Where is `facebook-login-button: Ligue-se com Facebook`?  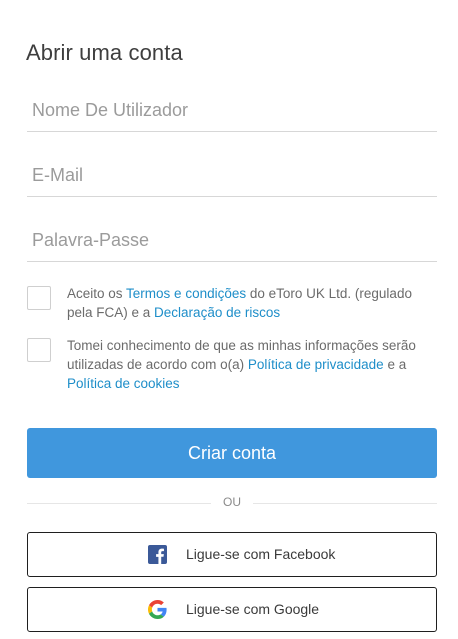
facebook-login-button: Ligue-se com Facebook is located at coordinates (232, 554).